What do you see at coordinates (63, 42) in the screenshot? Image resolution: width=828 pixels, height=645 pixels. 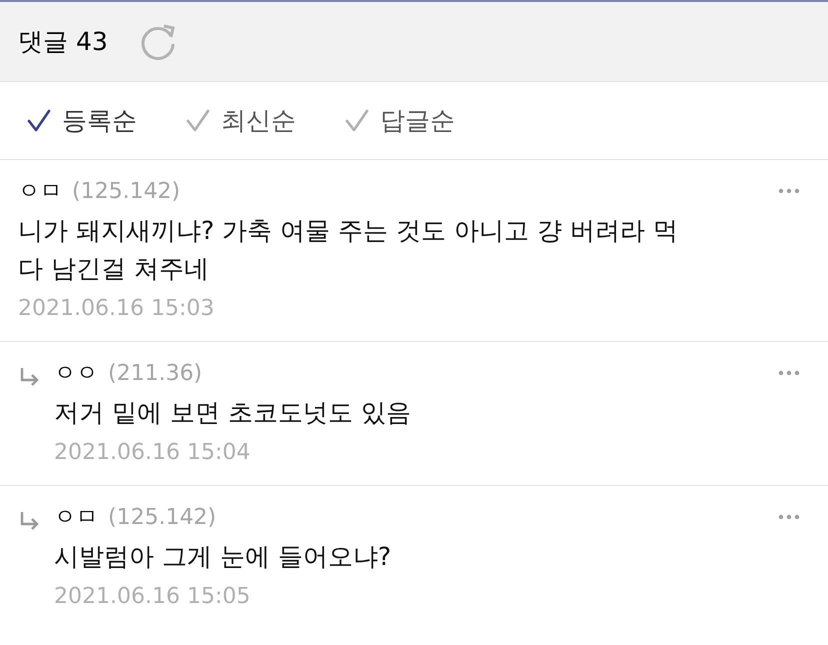 I see `comment-count-title: 댓글 43` at bounding box center [63, 42].